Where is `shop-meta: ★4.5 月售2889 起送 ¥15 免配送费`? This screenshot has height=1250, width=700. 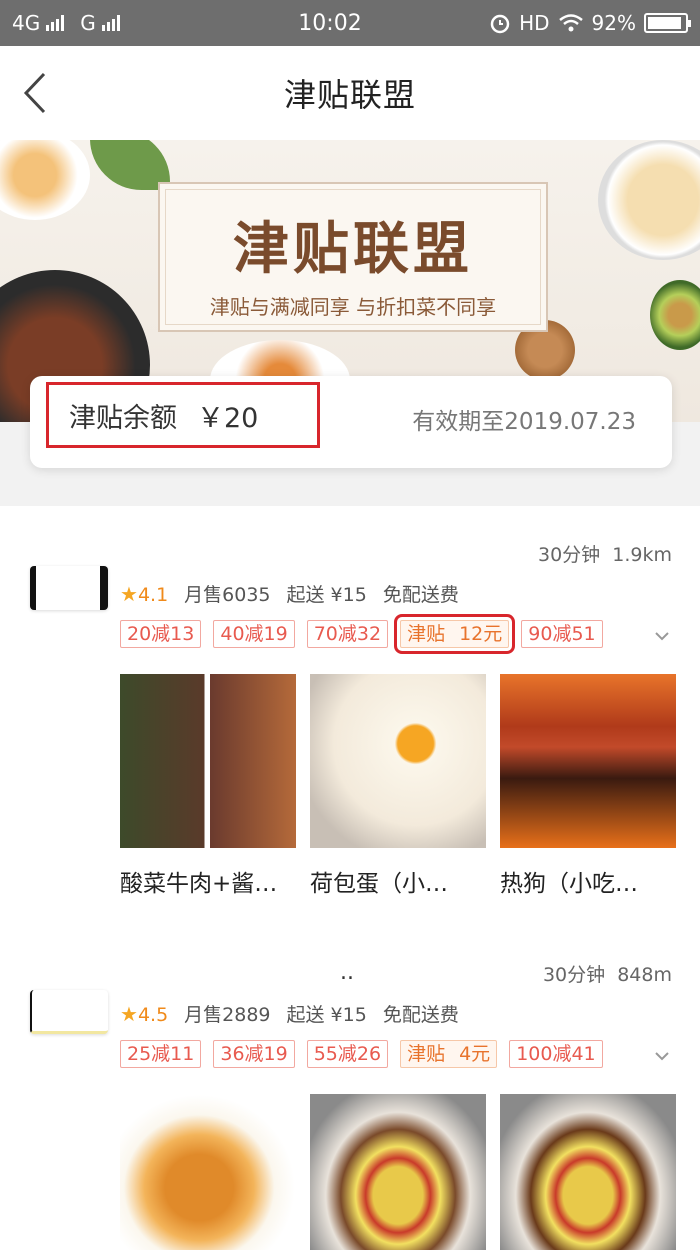
shop-meta: ★4.5 月售2889 起送 ¥15 免配送费 is located at coordinates (289, 1013).